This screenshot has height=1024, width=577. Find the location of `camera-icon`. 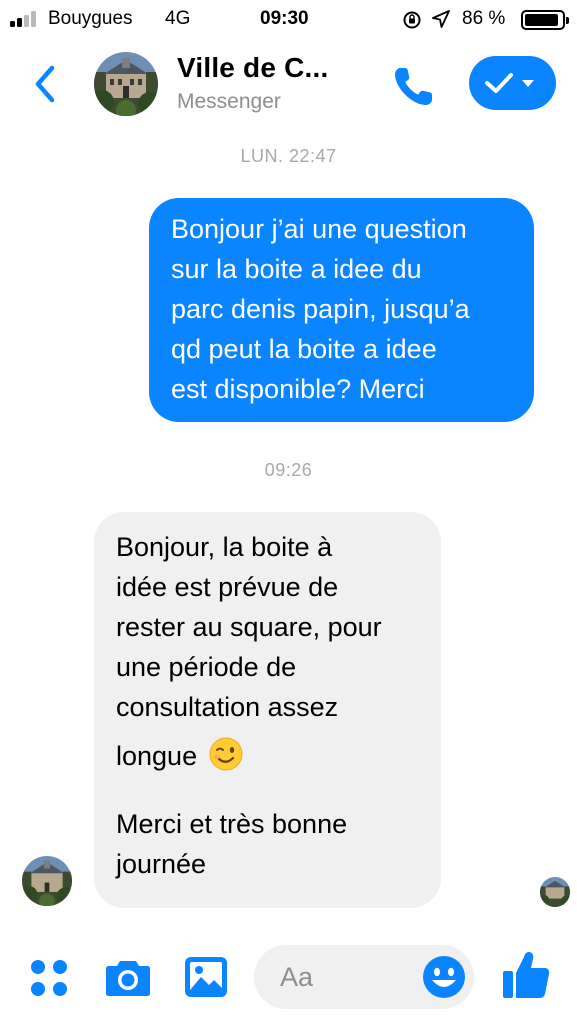

camera-icon is located at coordinates (128, 978).